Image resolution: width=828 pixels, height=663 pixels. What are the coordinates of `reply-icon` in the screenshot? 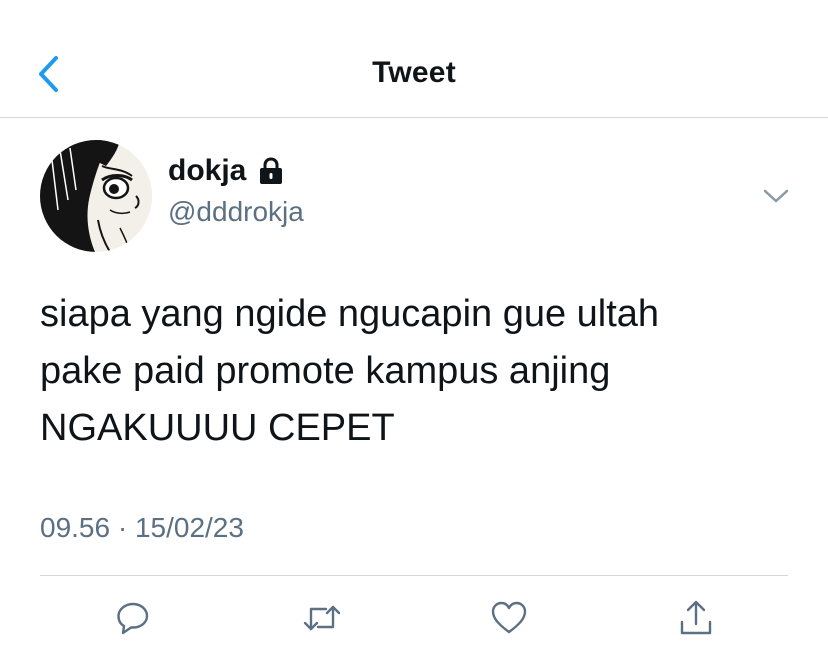 It's located at (133, 618).